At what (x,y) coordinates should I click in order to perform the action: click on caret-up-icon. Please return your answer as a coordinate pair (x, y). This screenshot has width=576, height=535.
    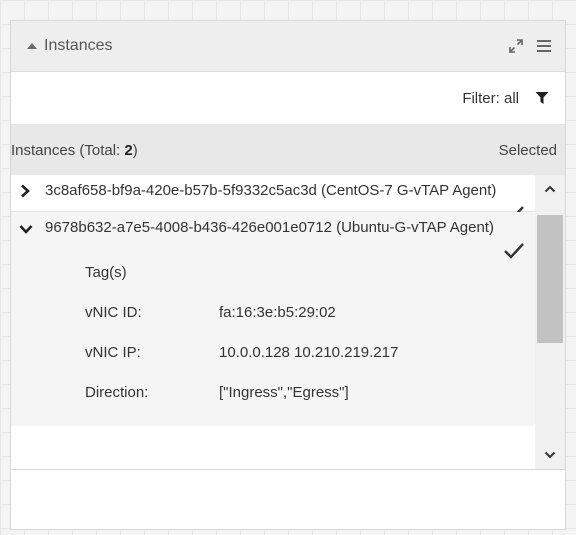
    Looking at the image, I should click on (32, 46).